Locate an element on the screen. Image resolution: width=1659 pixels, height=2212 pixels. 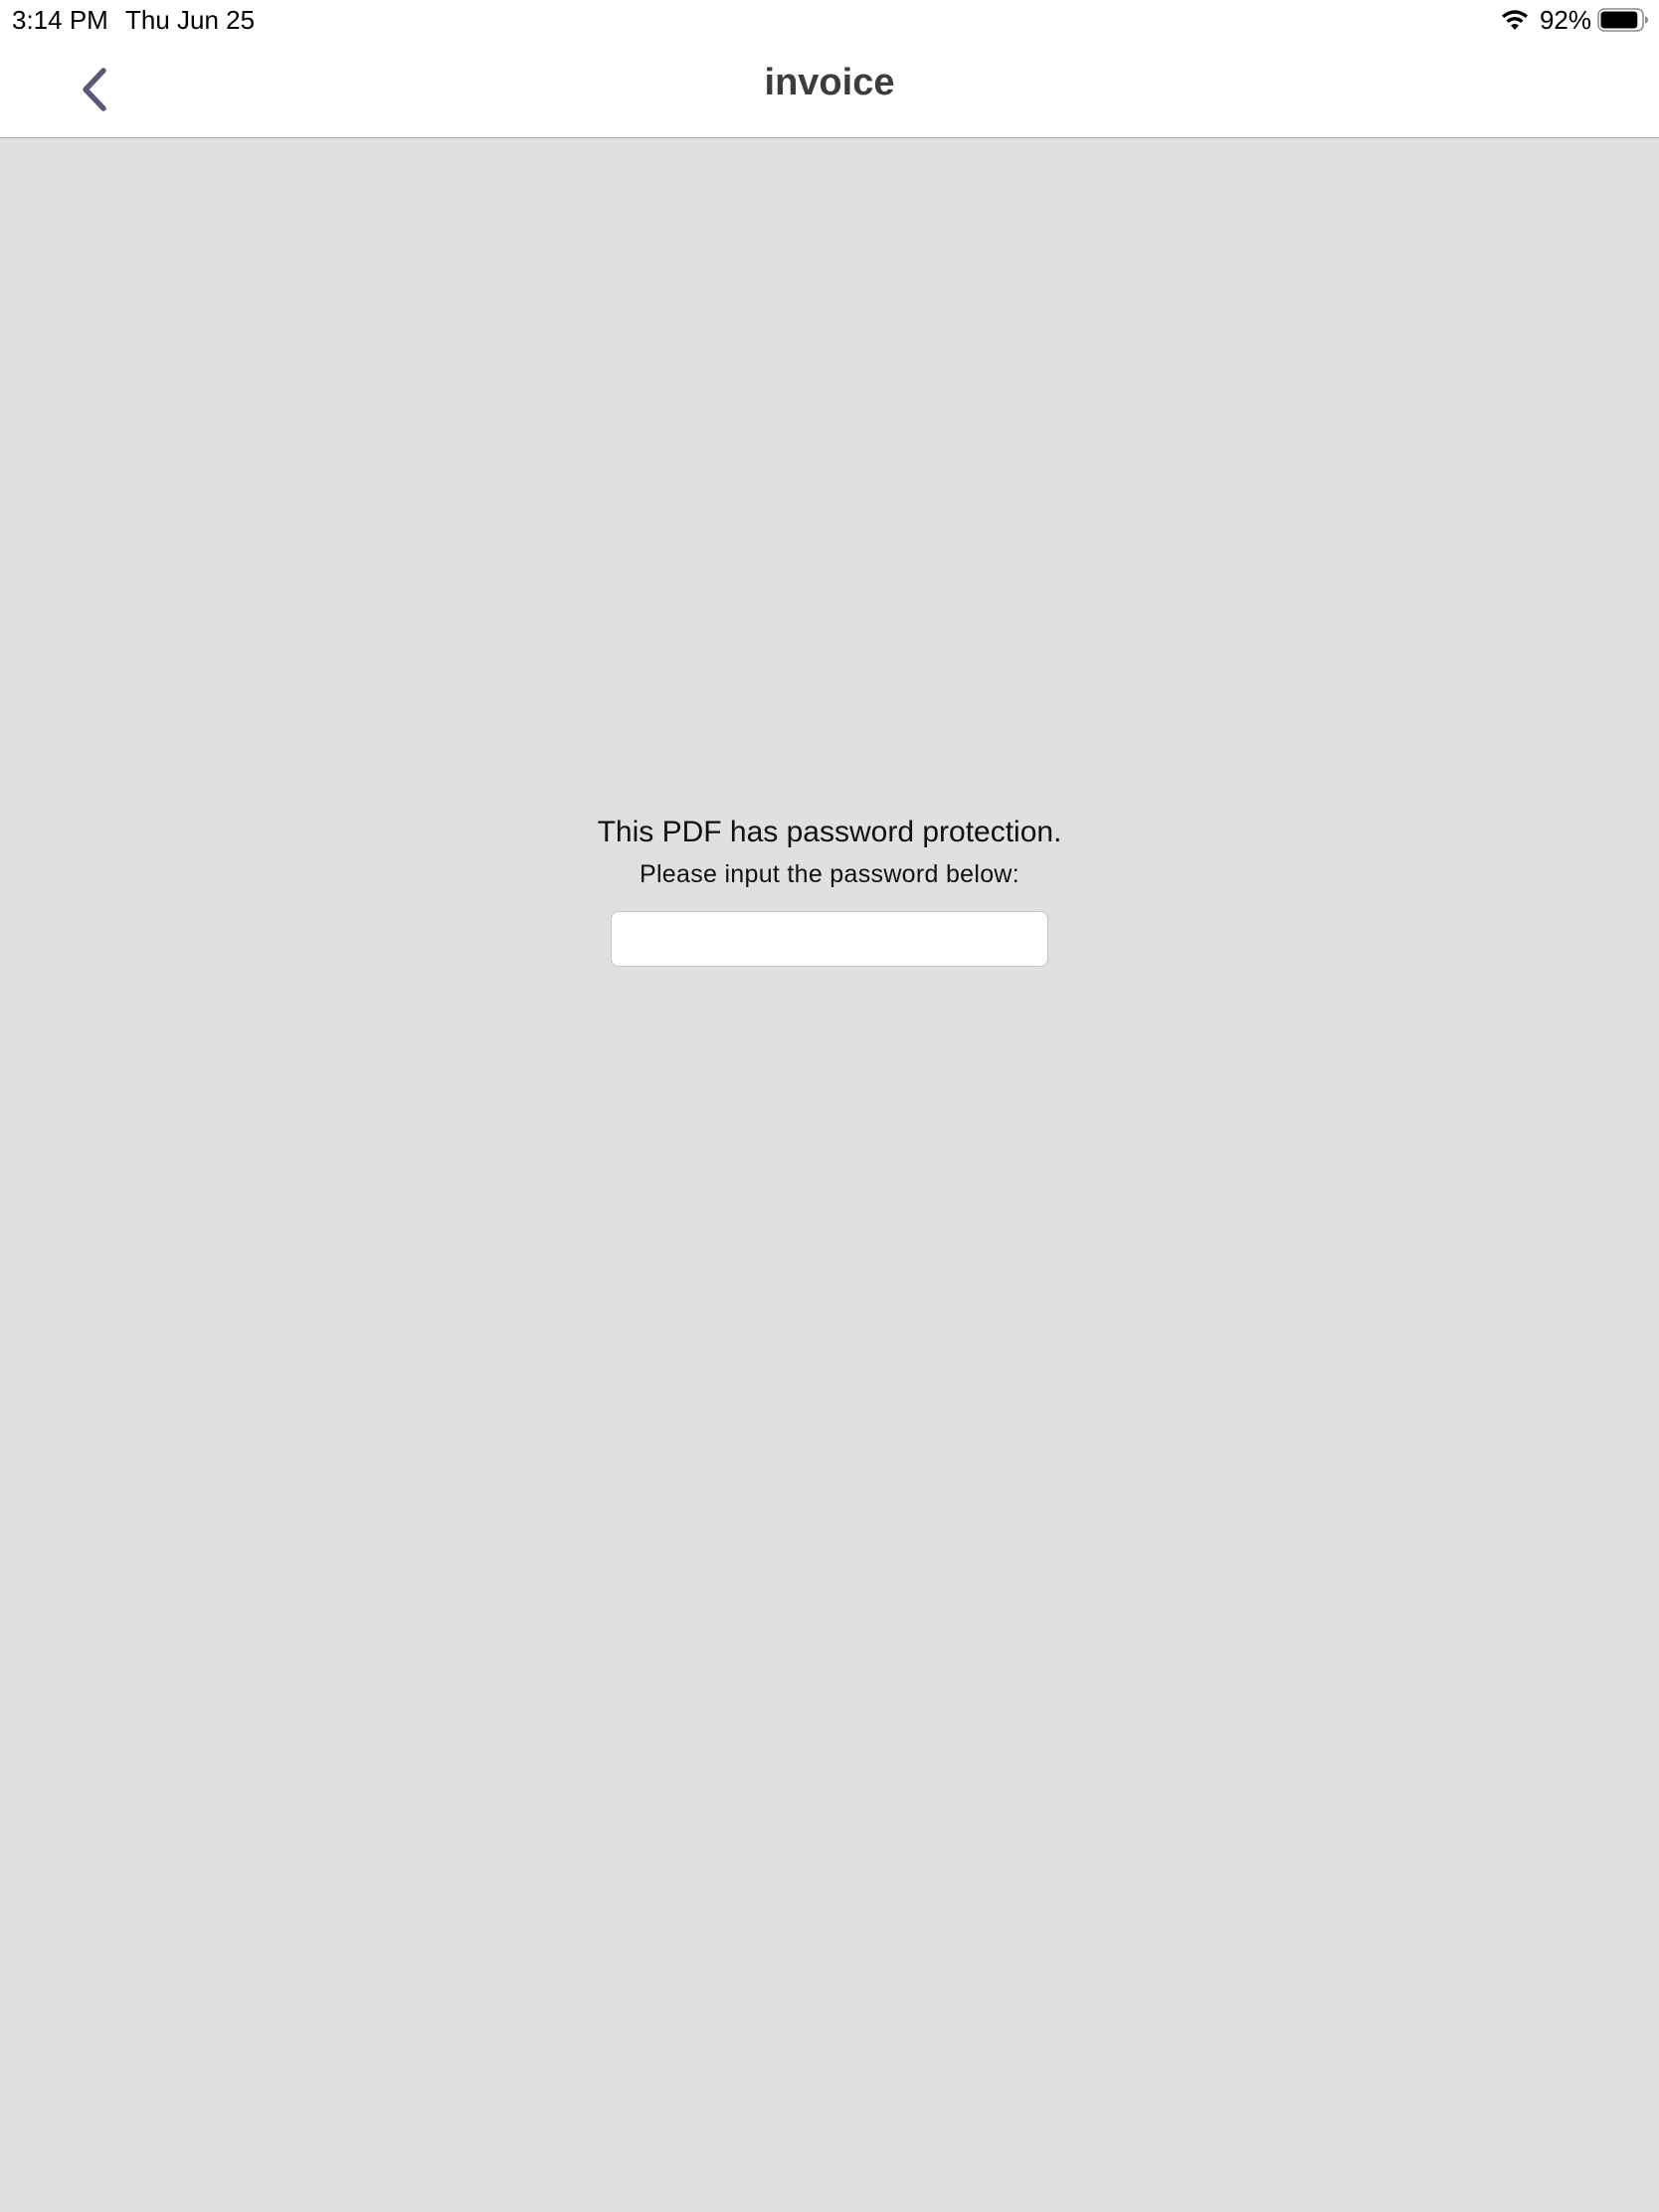
battery-fill is located at coordinates (1619, 20).